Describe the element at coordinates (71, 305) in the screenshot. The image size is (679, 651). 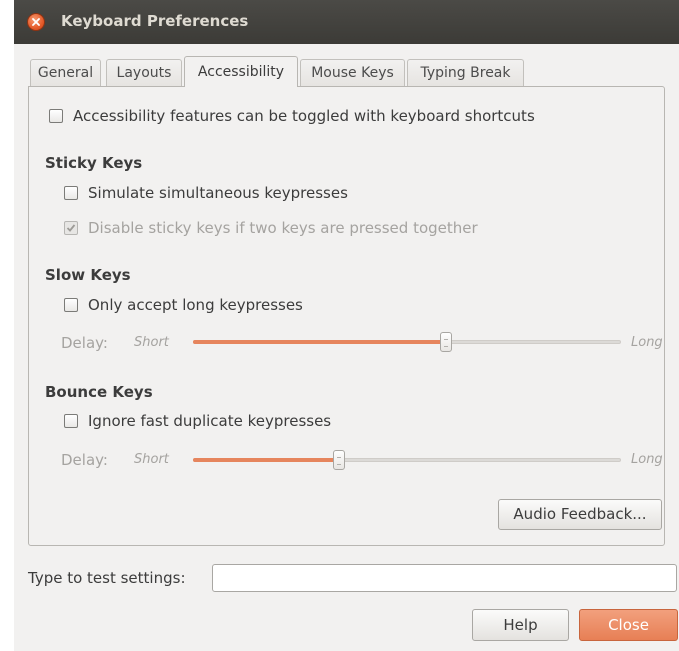
I see `long-keypresses-checkbox` at that location.